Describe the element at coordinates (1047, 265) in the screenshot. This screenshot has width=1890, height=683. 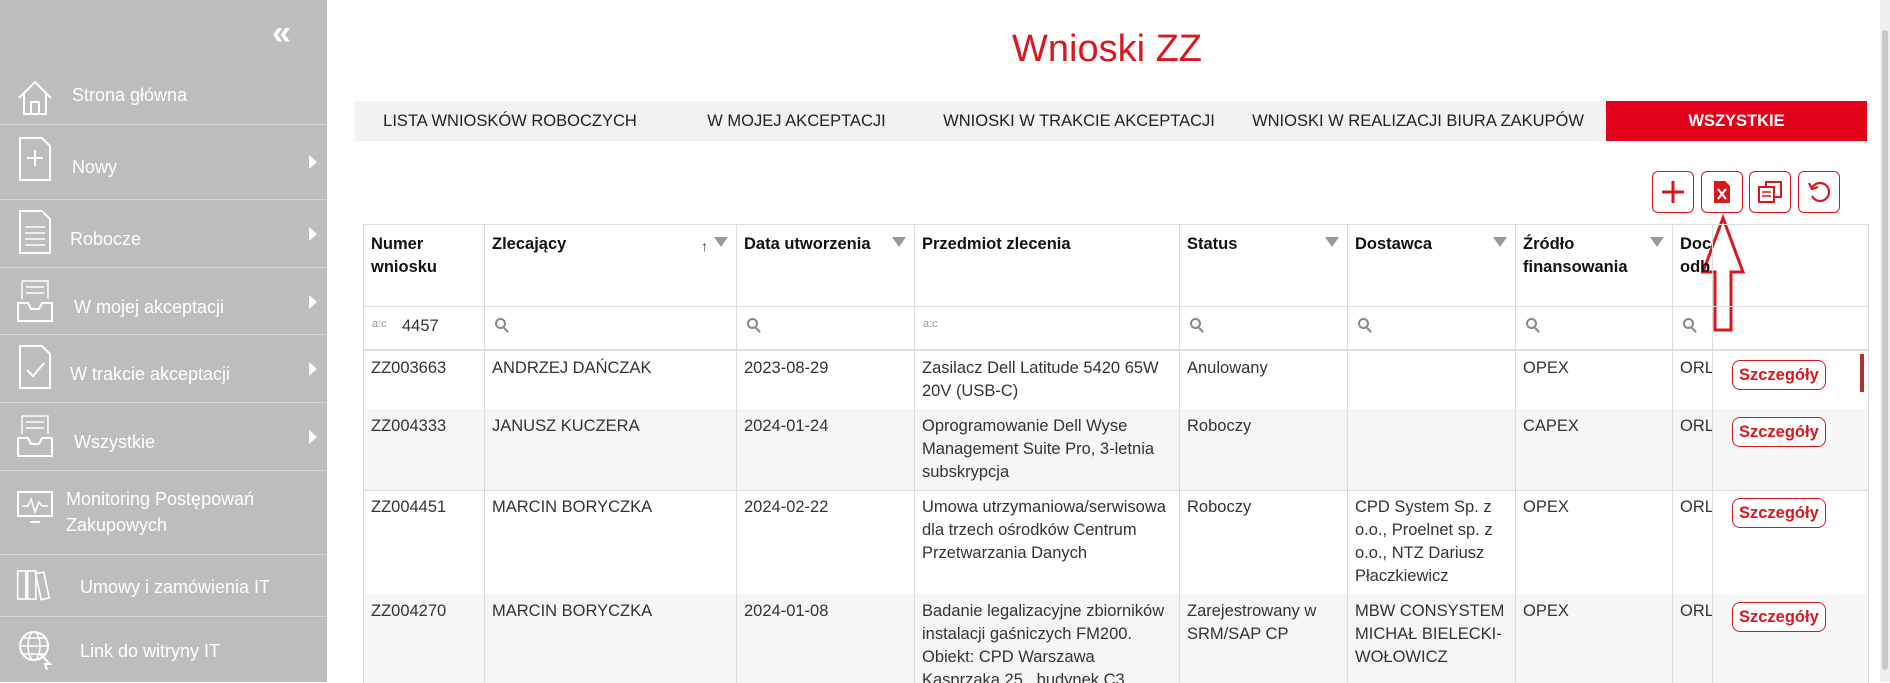
I see `column-header-subject: Przedmiot zlecenia` at that location.